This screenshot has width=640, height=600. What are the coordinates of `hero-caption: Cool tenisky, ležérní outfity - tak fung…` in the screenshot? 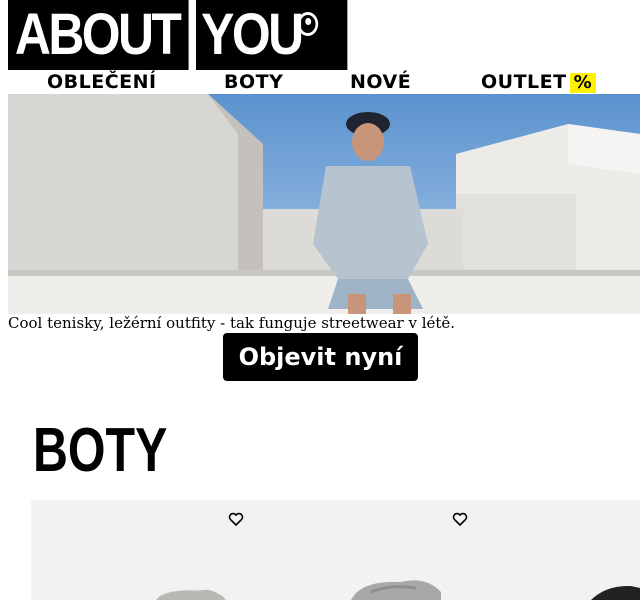 It's located at (232, 323).